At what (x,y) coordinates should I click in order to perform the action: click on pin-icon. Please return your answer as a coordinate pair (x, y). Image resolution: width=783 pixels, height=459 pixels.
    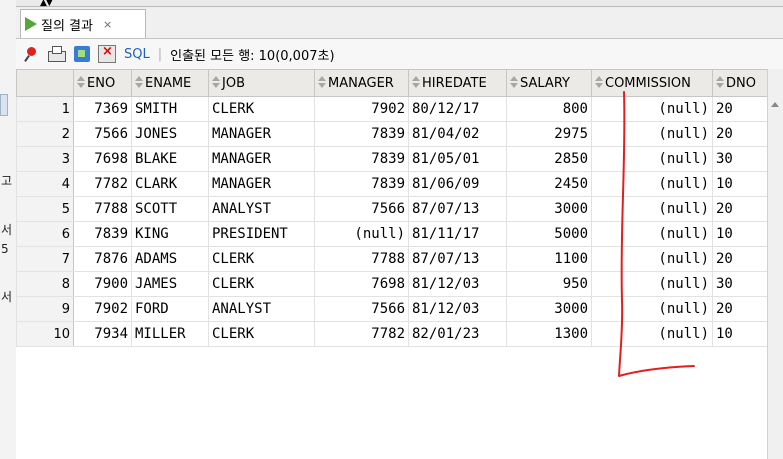
    Looking at the image, I should click on (32, 54).